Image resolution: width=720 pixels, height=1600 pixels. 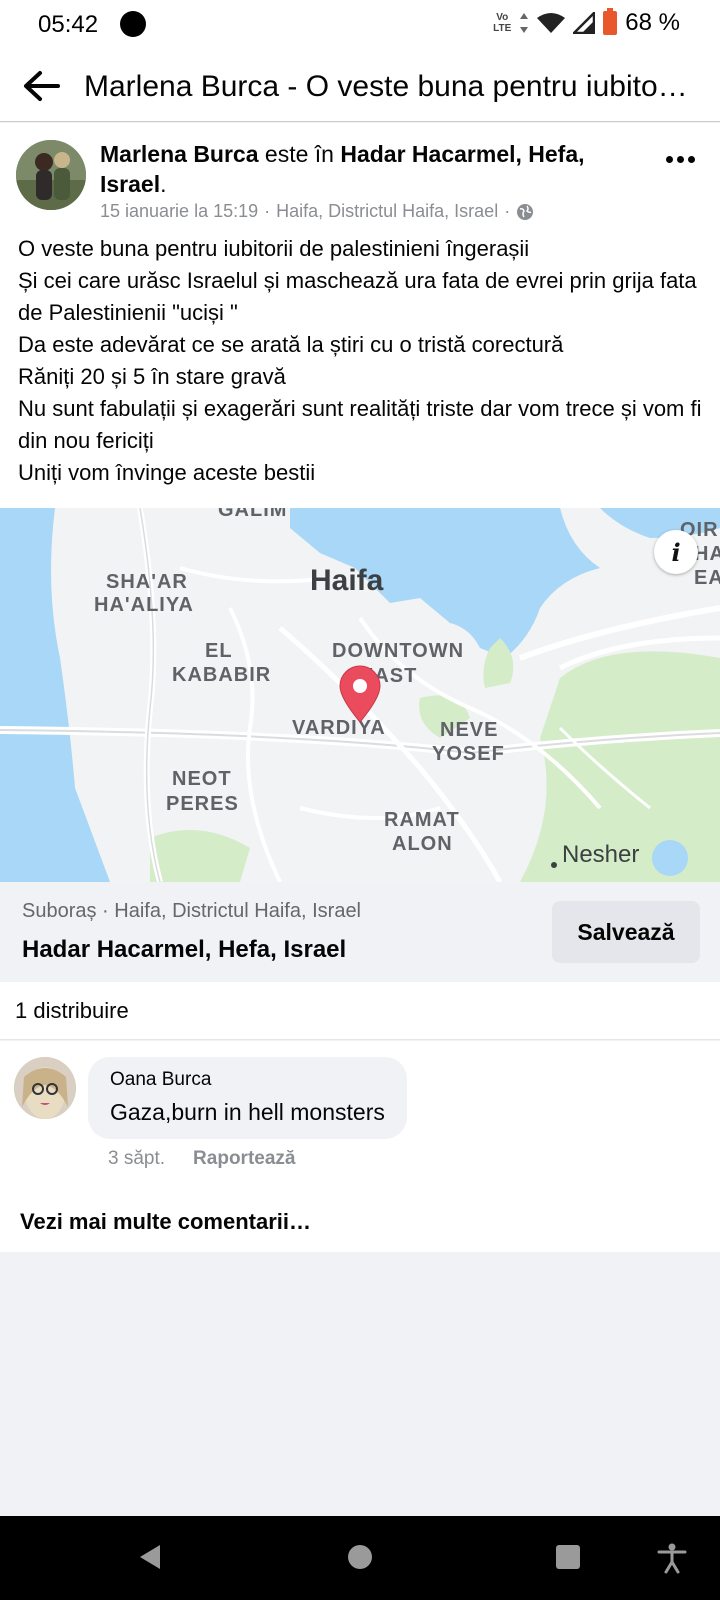 I want to click on map-label-peres: PERES, so click(x=202, y=804).